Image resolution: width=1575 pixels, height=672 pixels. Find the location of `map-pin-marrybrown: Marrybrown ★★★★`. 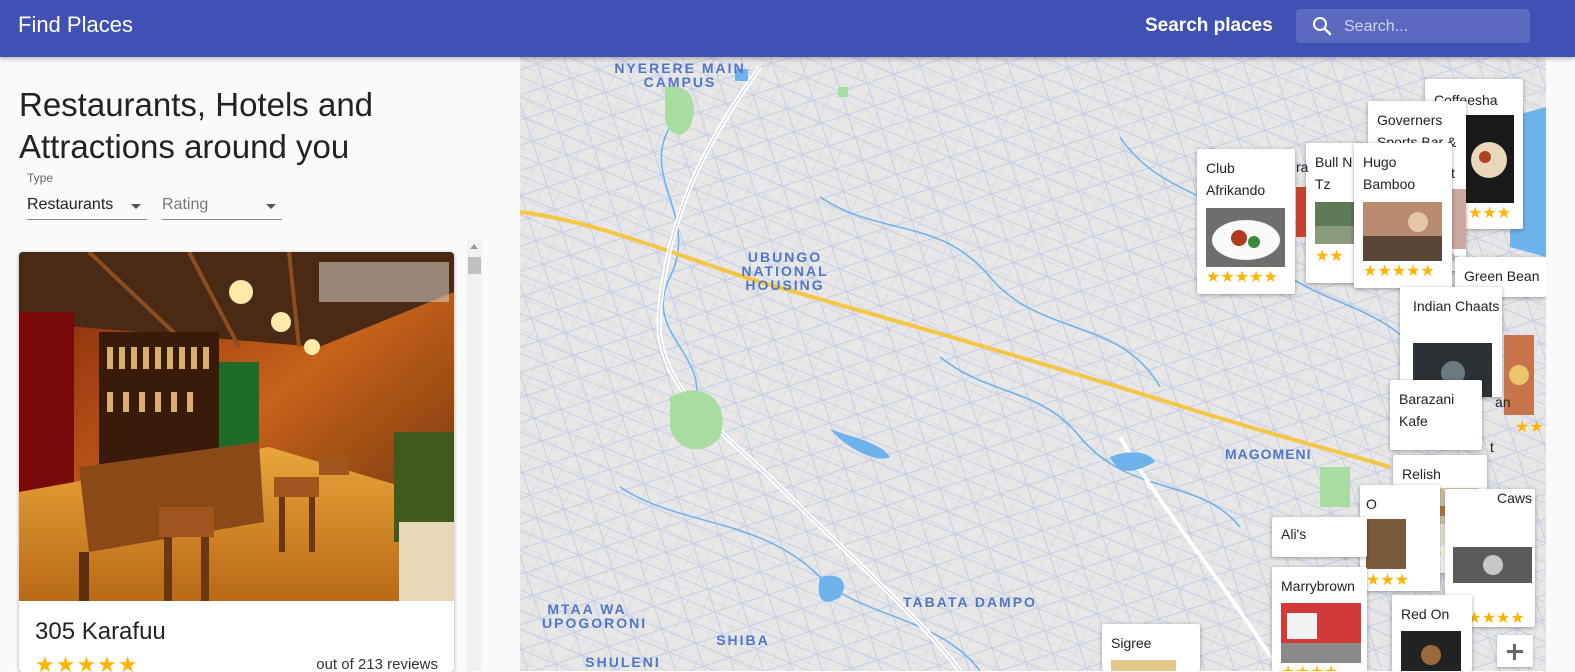

map-pin-marrybrown: Marrybrown ★★★★ is located at coordinates (1319, 619).